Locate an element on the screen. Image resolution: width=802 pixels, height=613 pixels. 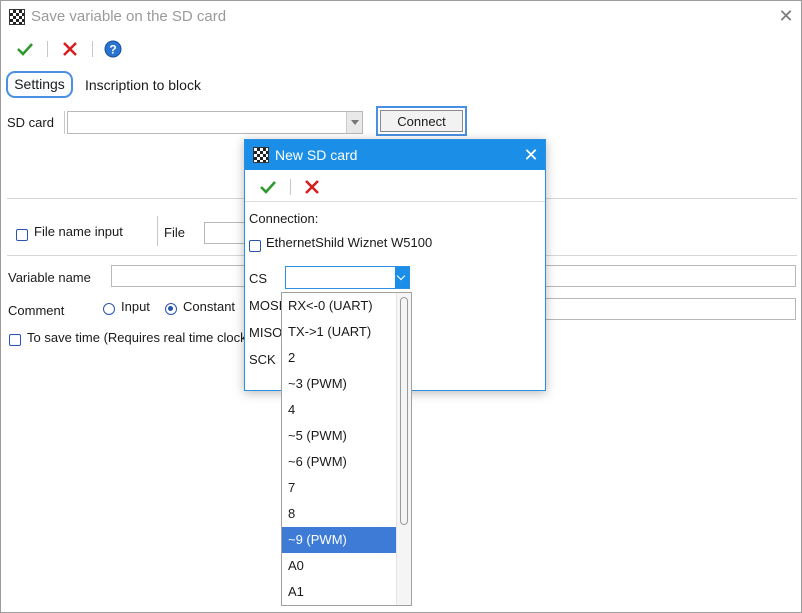
dialog-title-bar: New SD card ✕ is located at coordinates (395, 155).